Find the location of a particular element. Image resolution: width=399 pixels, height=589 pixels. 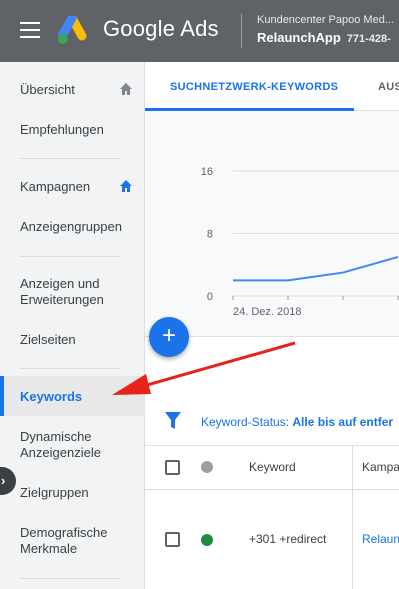

active-indicator is located at coordinates (2, 396).